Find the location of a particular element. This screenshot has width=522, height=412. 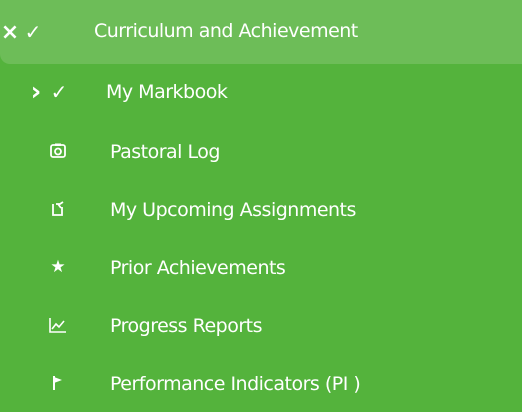

star-icon: ★ is located at coordinates (58, 267).